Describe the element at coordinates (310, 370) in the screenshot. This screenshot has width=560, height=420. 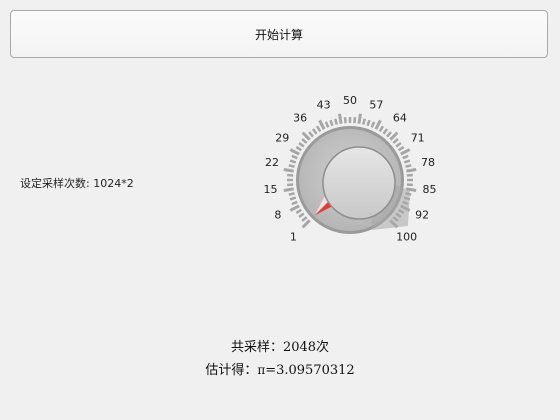
I see `estimate-value: =3.09570312` at that location.